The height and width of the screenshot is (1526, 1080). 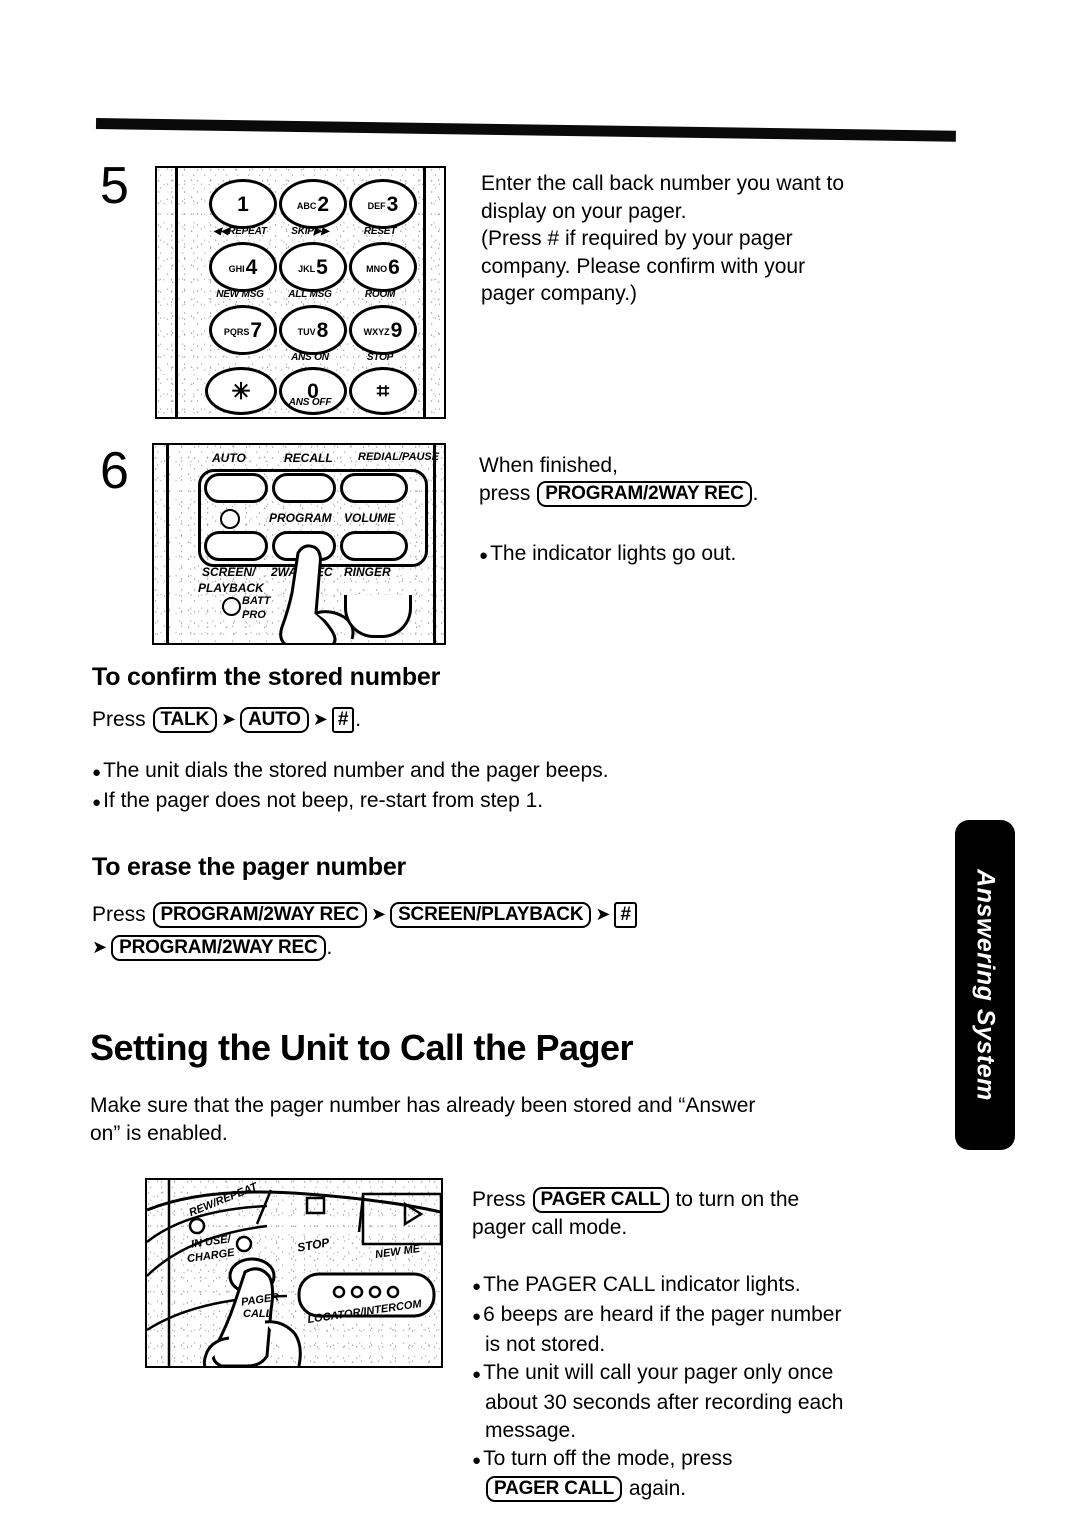 What do you see at coordinates (159, 1133) in the screenshot?
I see `pager-intro-line-2: on” is enabled.` at bounding box center [159, 1133].